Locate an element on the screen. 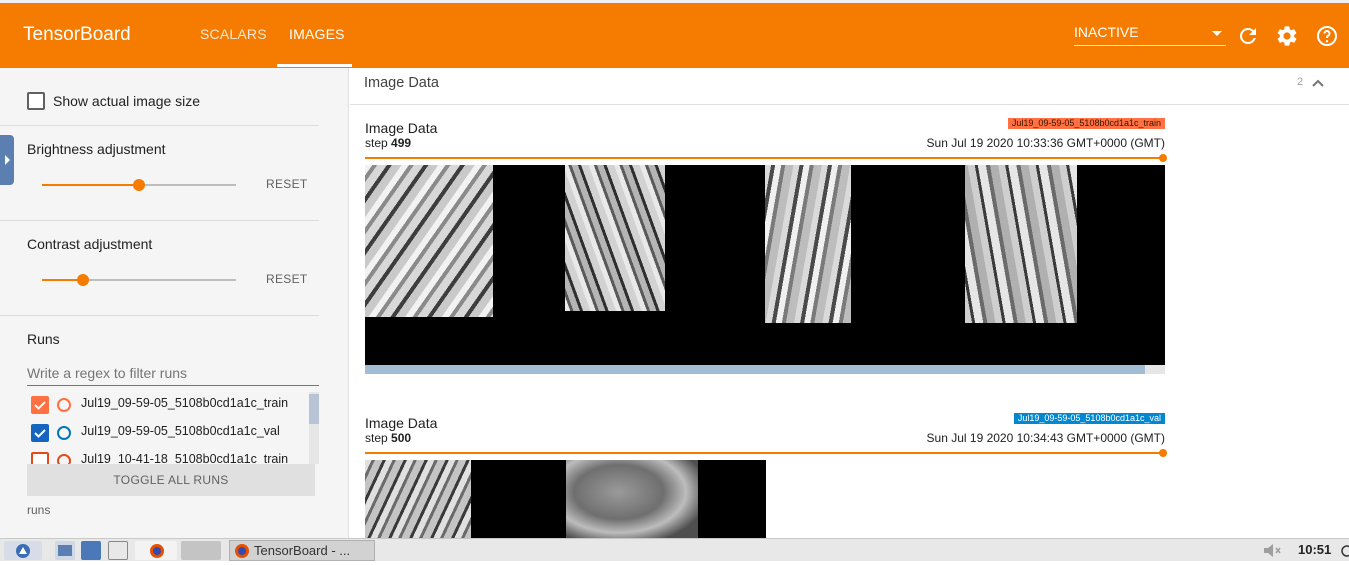 This screenshot has width=1349, height=565. card-step: step 500 is located at coordinates (388, 438).